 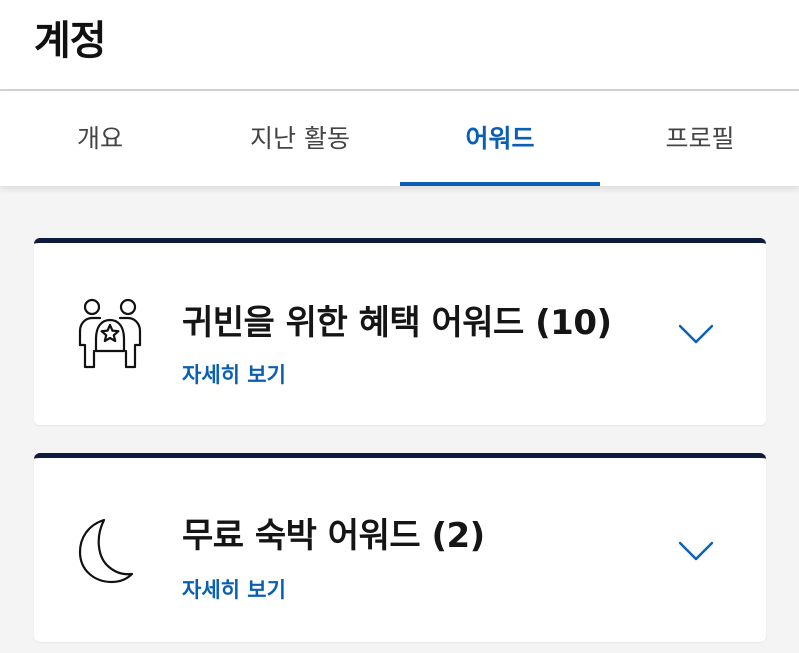 I want to click on people-star-icon, so click(x=112, y=335).